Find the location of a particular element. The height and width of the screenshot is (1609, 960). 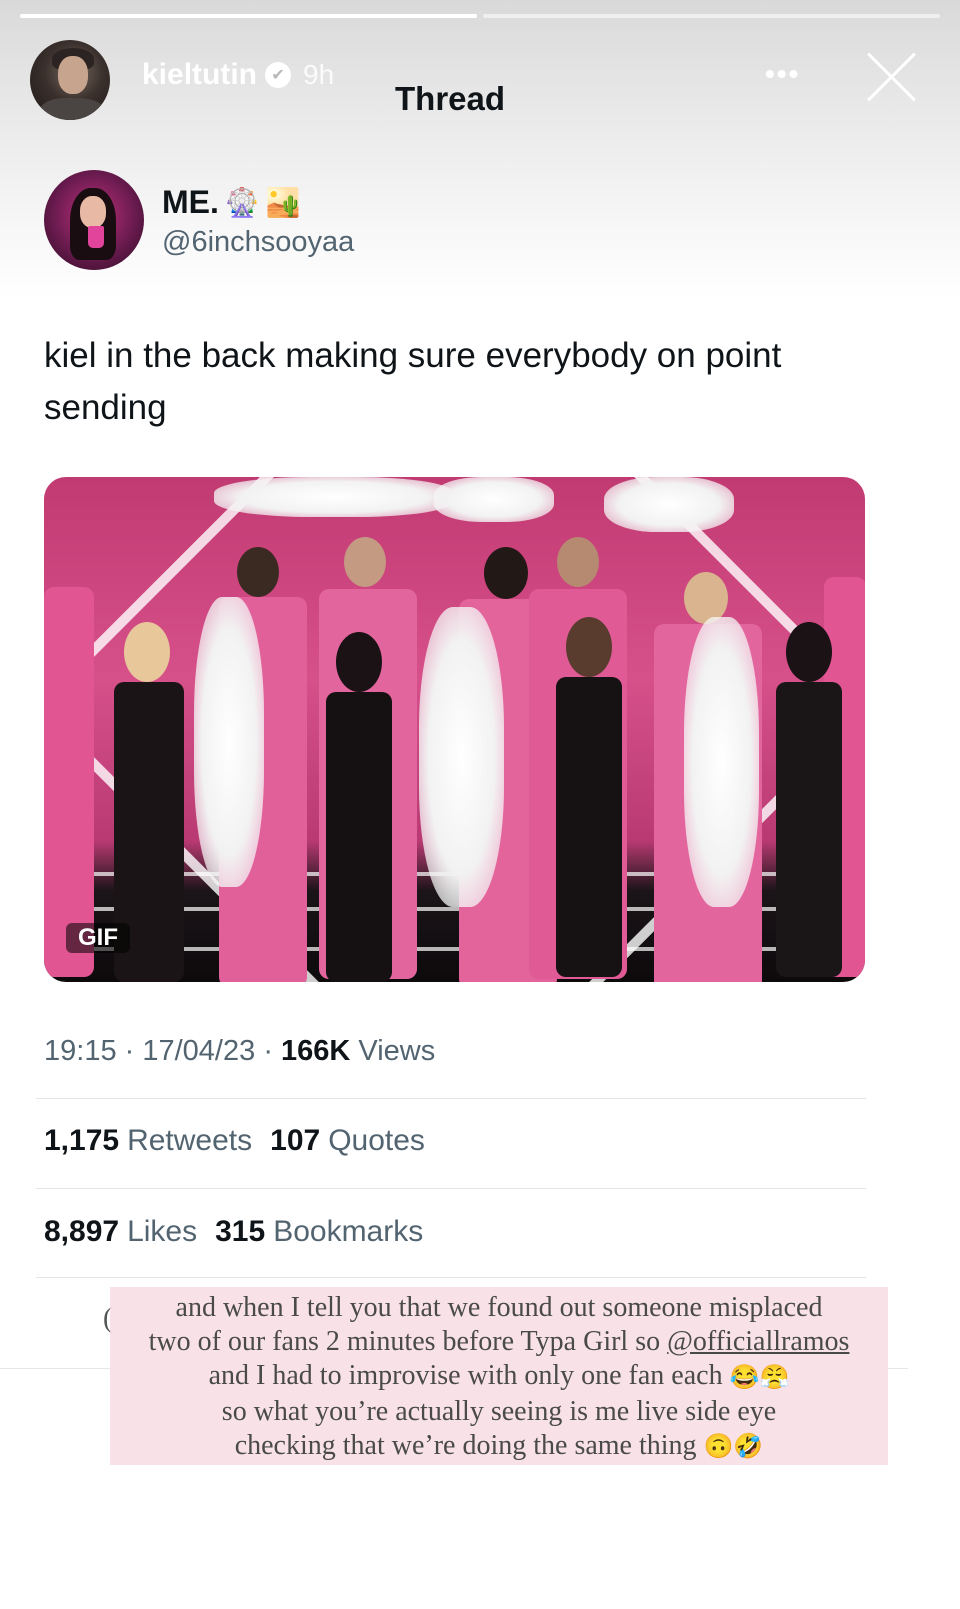

likes-count: 8,897 is located at coordinates (82, 1231).